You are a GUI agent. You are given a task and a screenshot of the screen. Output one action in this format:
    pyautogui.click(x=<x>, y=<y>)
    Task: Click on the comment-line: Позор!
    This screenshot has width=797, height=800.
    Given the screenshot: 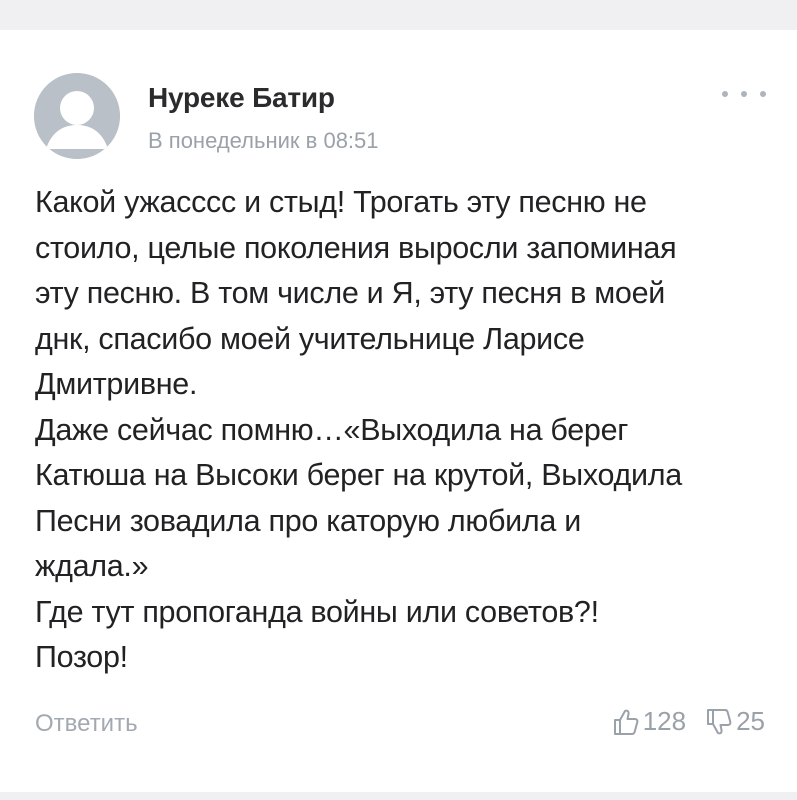 What is the action you would take?
    pyautogui.click(x=81, y=657)
    